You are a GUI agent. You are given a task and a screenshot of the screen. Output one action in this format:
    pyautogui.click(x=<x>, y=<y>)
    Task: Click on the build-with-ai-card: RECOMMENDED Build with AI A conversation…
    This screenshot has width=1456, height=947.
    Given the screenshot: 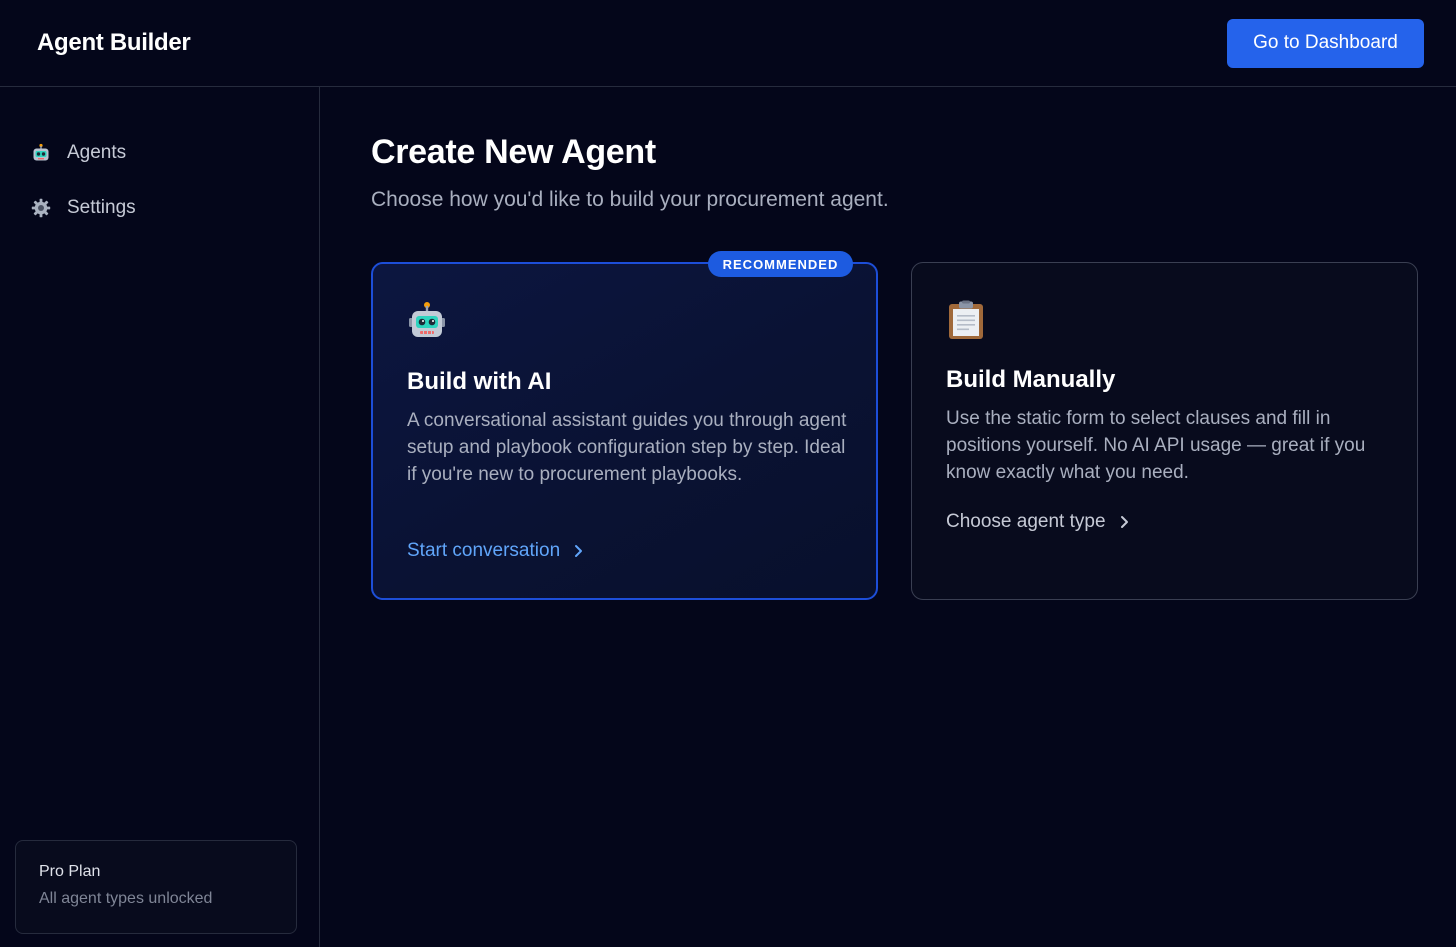 What is the action you would take?
    pyautogui.click(x=624, y=425)
    